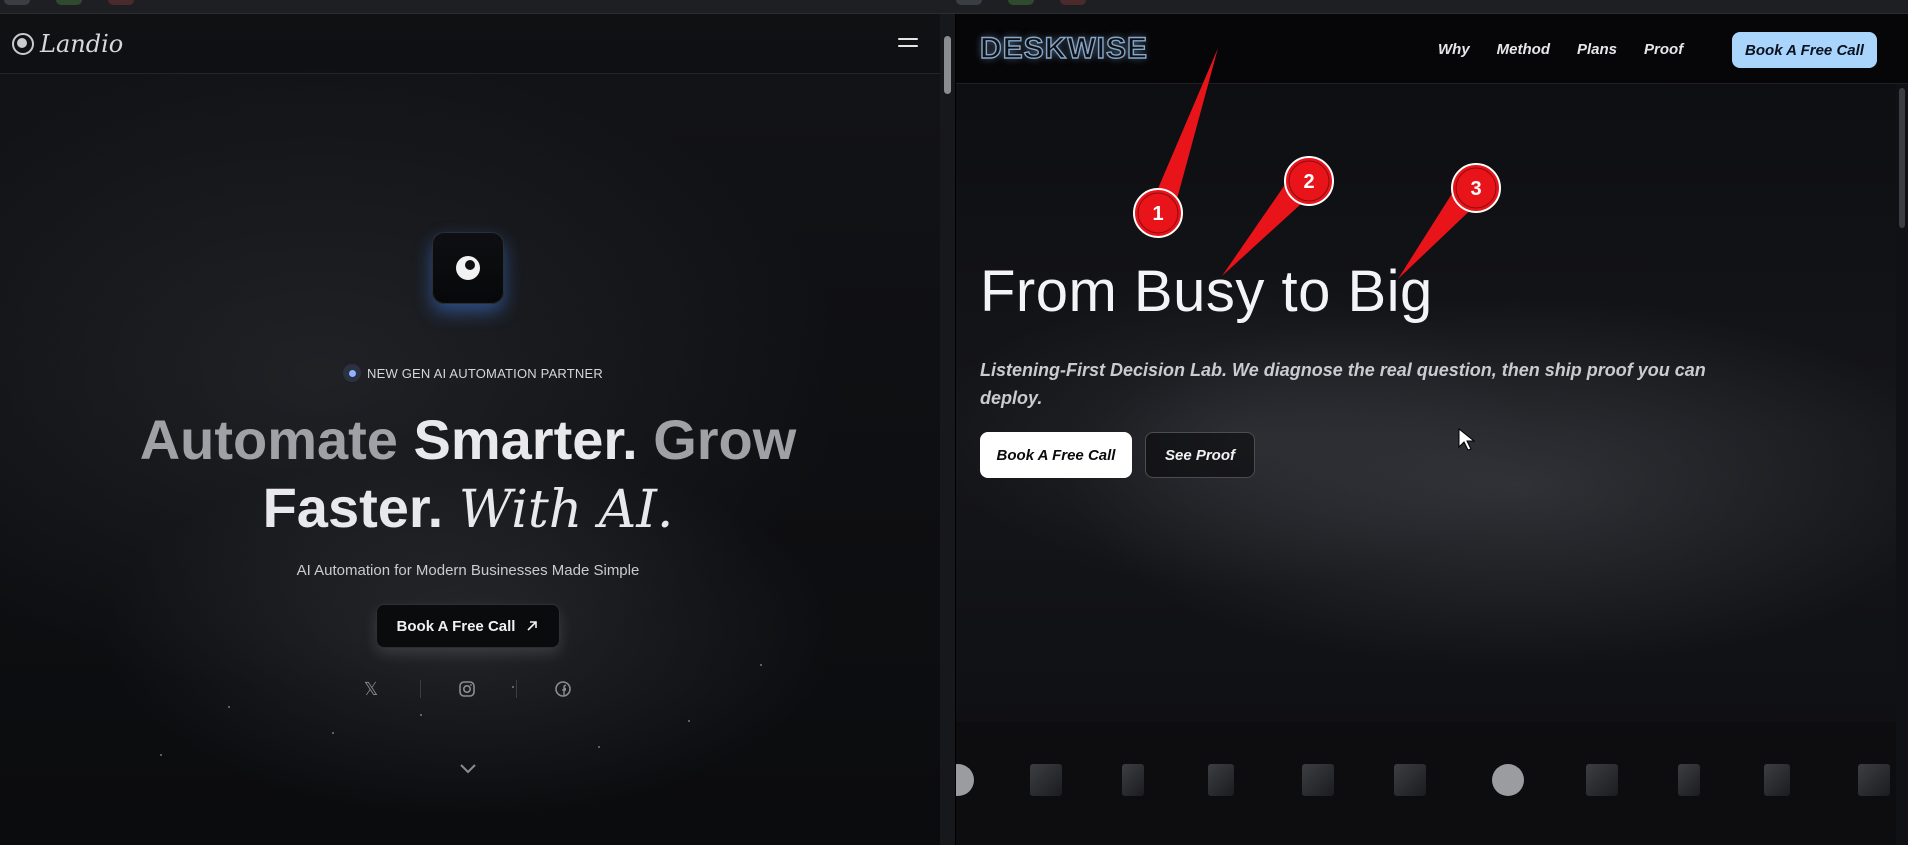 This screenshot has width=1908, height=845. What do you see at coordinates (1523, 49) in the screenshot?
I see `nav-link-method: Method` at bounding box center [1523, 49].